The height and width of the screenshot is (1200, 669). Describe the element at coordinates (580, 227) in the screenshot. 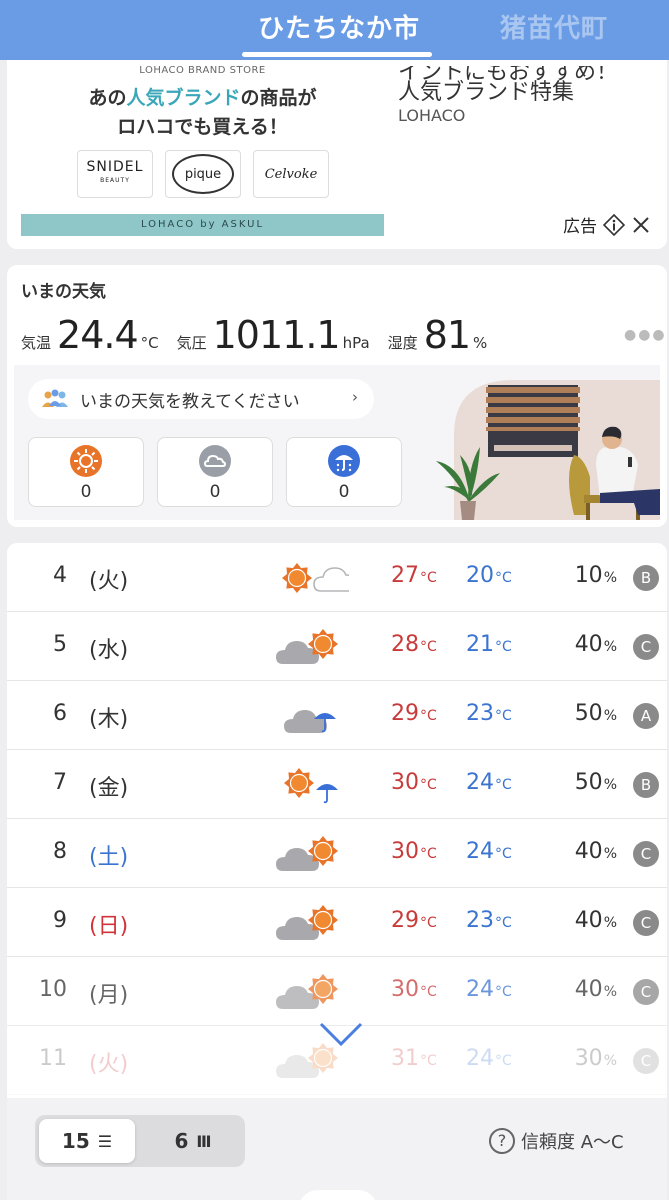

I see `ad-label-text: 広告` at that location.